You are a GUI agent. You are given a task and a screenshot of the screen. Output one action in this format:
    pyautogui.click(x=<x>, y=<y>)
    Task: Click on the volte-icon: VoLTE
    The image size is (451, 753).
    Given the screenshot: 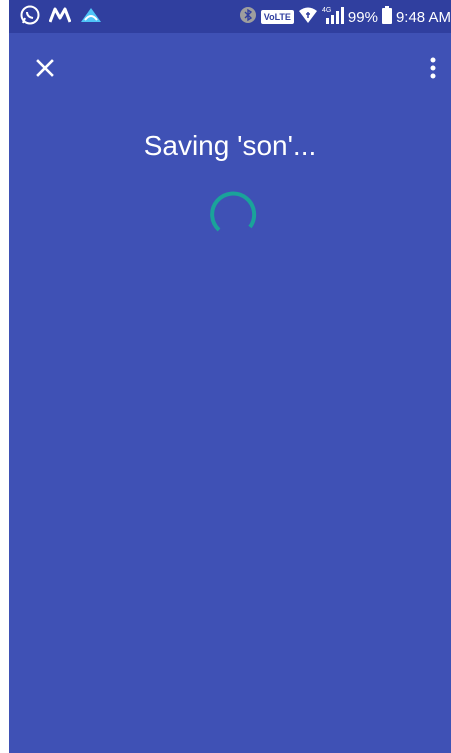 What is the action you would take?
    pyautogui.click(x=277, y=17)
    